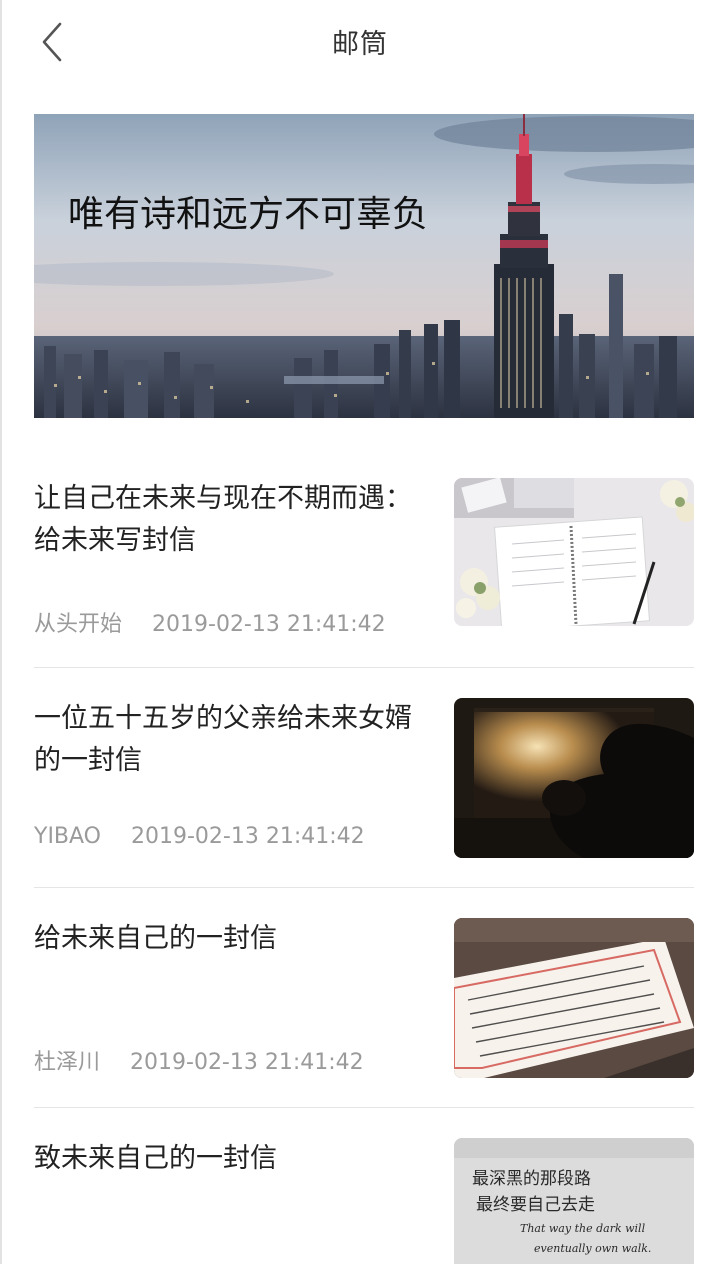 Image resolution: width=716 pixels, height=1264 pixels. What do you see at coordinates (234, 740) in the screenshot?
I see `article-title: 一位五十五岁的父亲给未来女婿 的一封信` at bounding box center [234, 740].